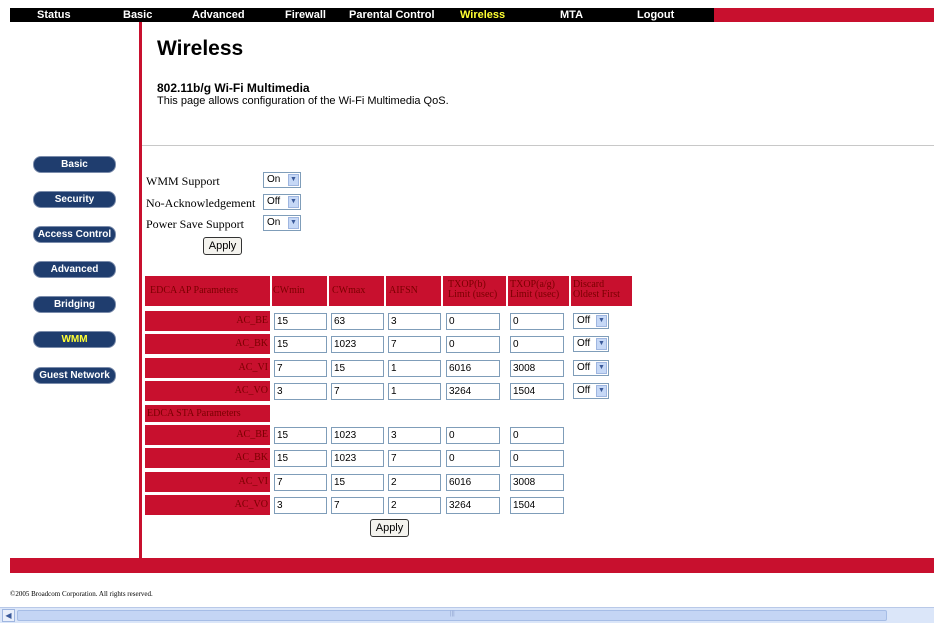  Describe the element at coordinates (357, 505) in the screenshot. I see `sta-vo-cwmax-input: 7` at that location.